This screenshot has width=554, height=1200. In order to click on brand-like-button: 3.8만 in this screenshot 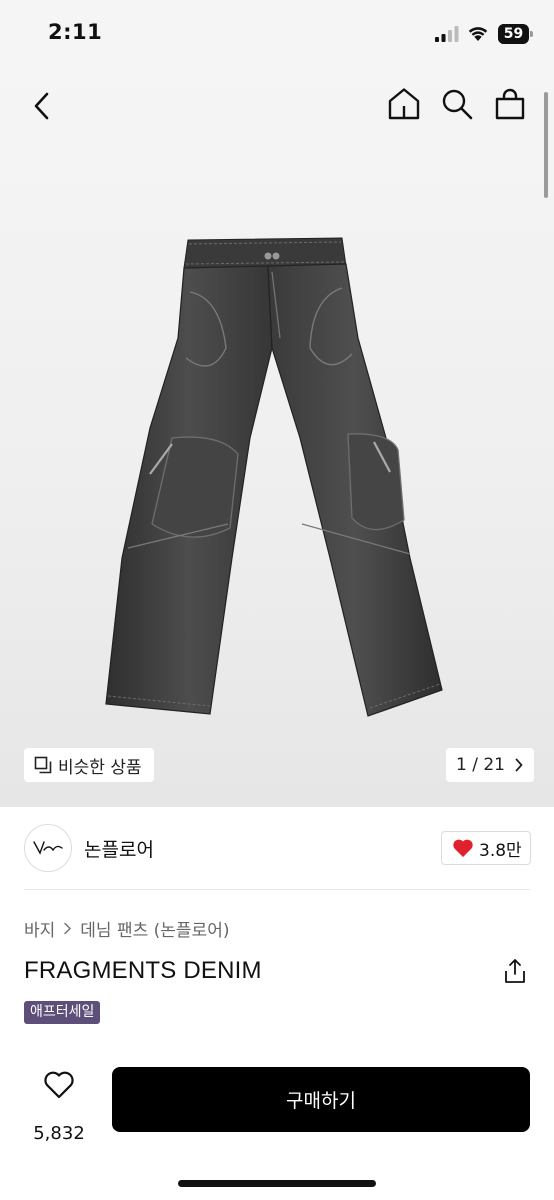, I will do `click(486, 848)`.